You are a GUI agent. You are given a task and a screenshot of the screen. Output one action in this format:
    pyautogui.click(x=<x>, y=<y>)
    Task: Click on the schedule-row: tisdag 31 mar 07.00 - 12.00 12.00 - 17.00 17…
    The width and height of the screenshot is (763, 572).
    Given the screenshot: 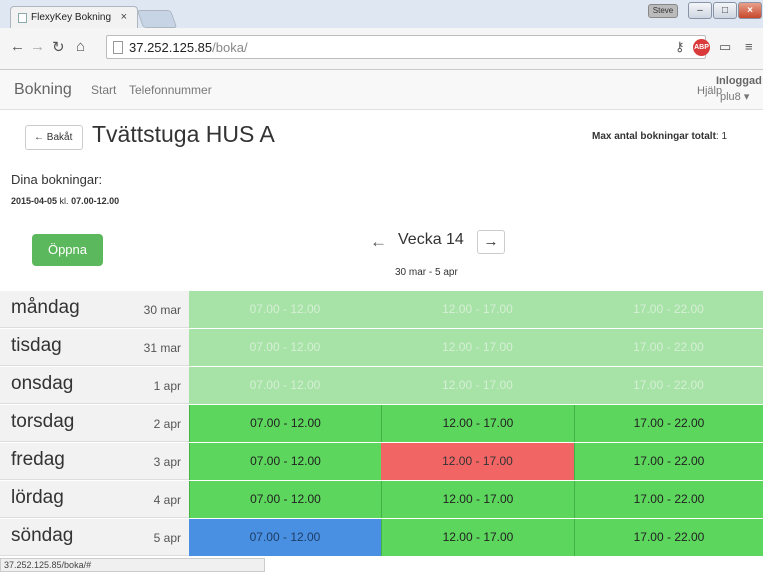 What is the action you would take?
    pyautogui.click(x=381, y=347)
    